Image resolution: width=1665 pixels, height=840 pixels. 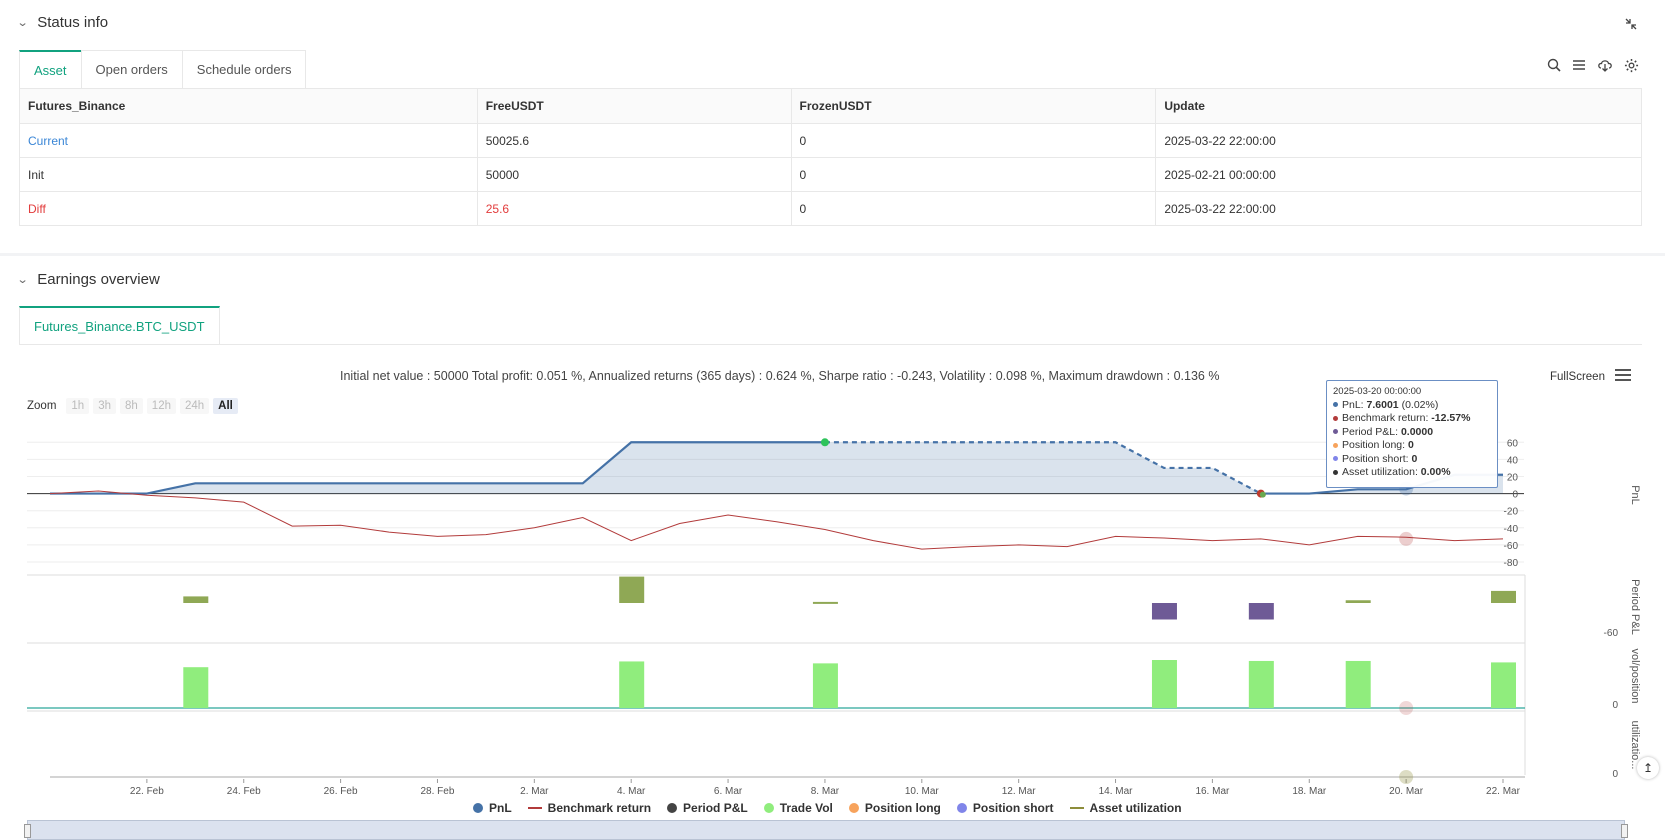 What do you see at coordinates (1412, 446) in the screenshot?
I see `tooltip-position-long: Position long: 0` at bounding box center [1412, 446].